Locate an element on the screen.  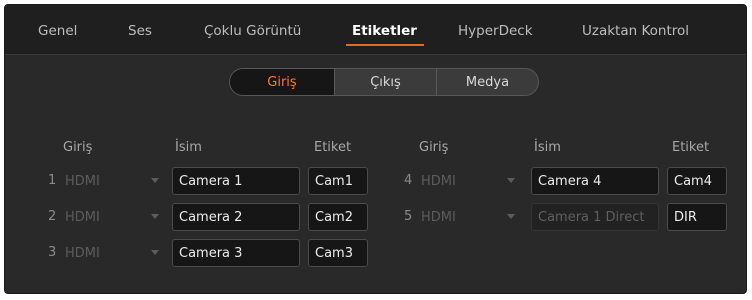
tab-etiketler: Etiketler is located at coordinates (384, 31).